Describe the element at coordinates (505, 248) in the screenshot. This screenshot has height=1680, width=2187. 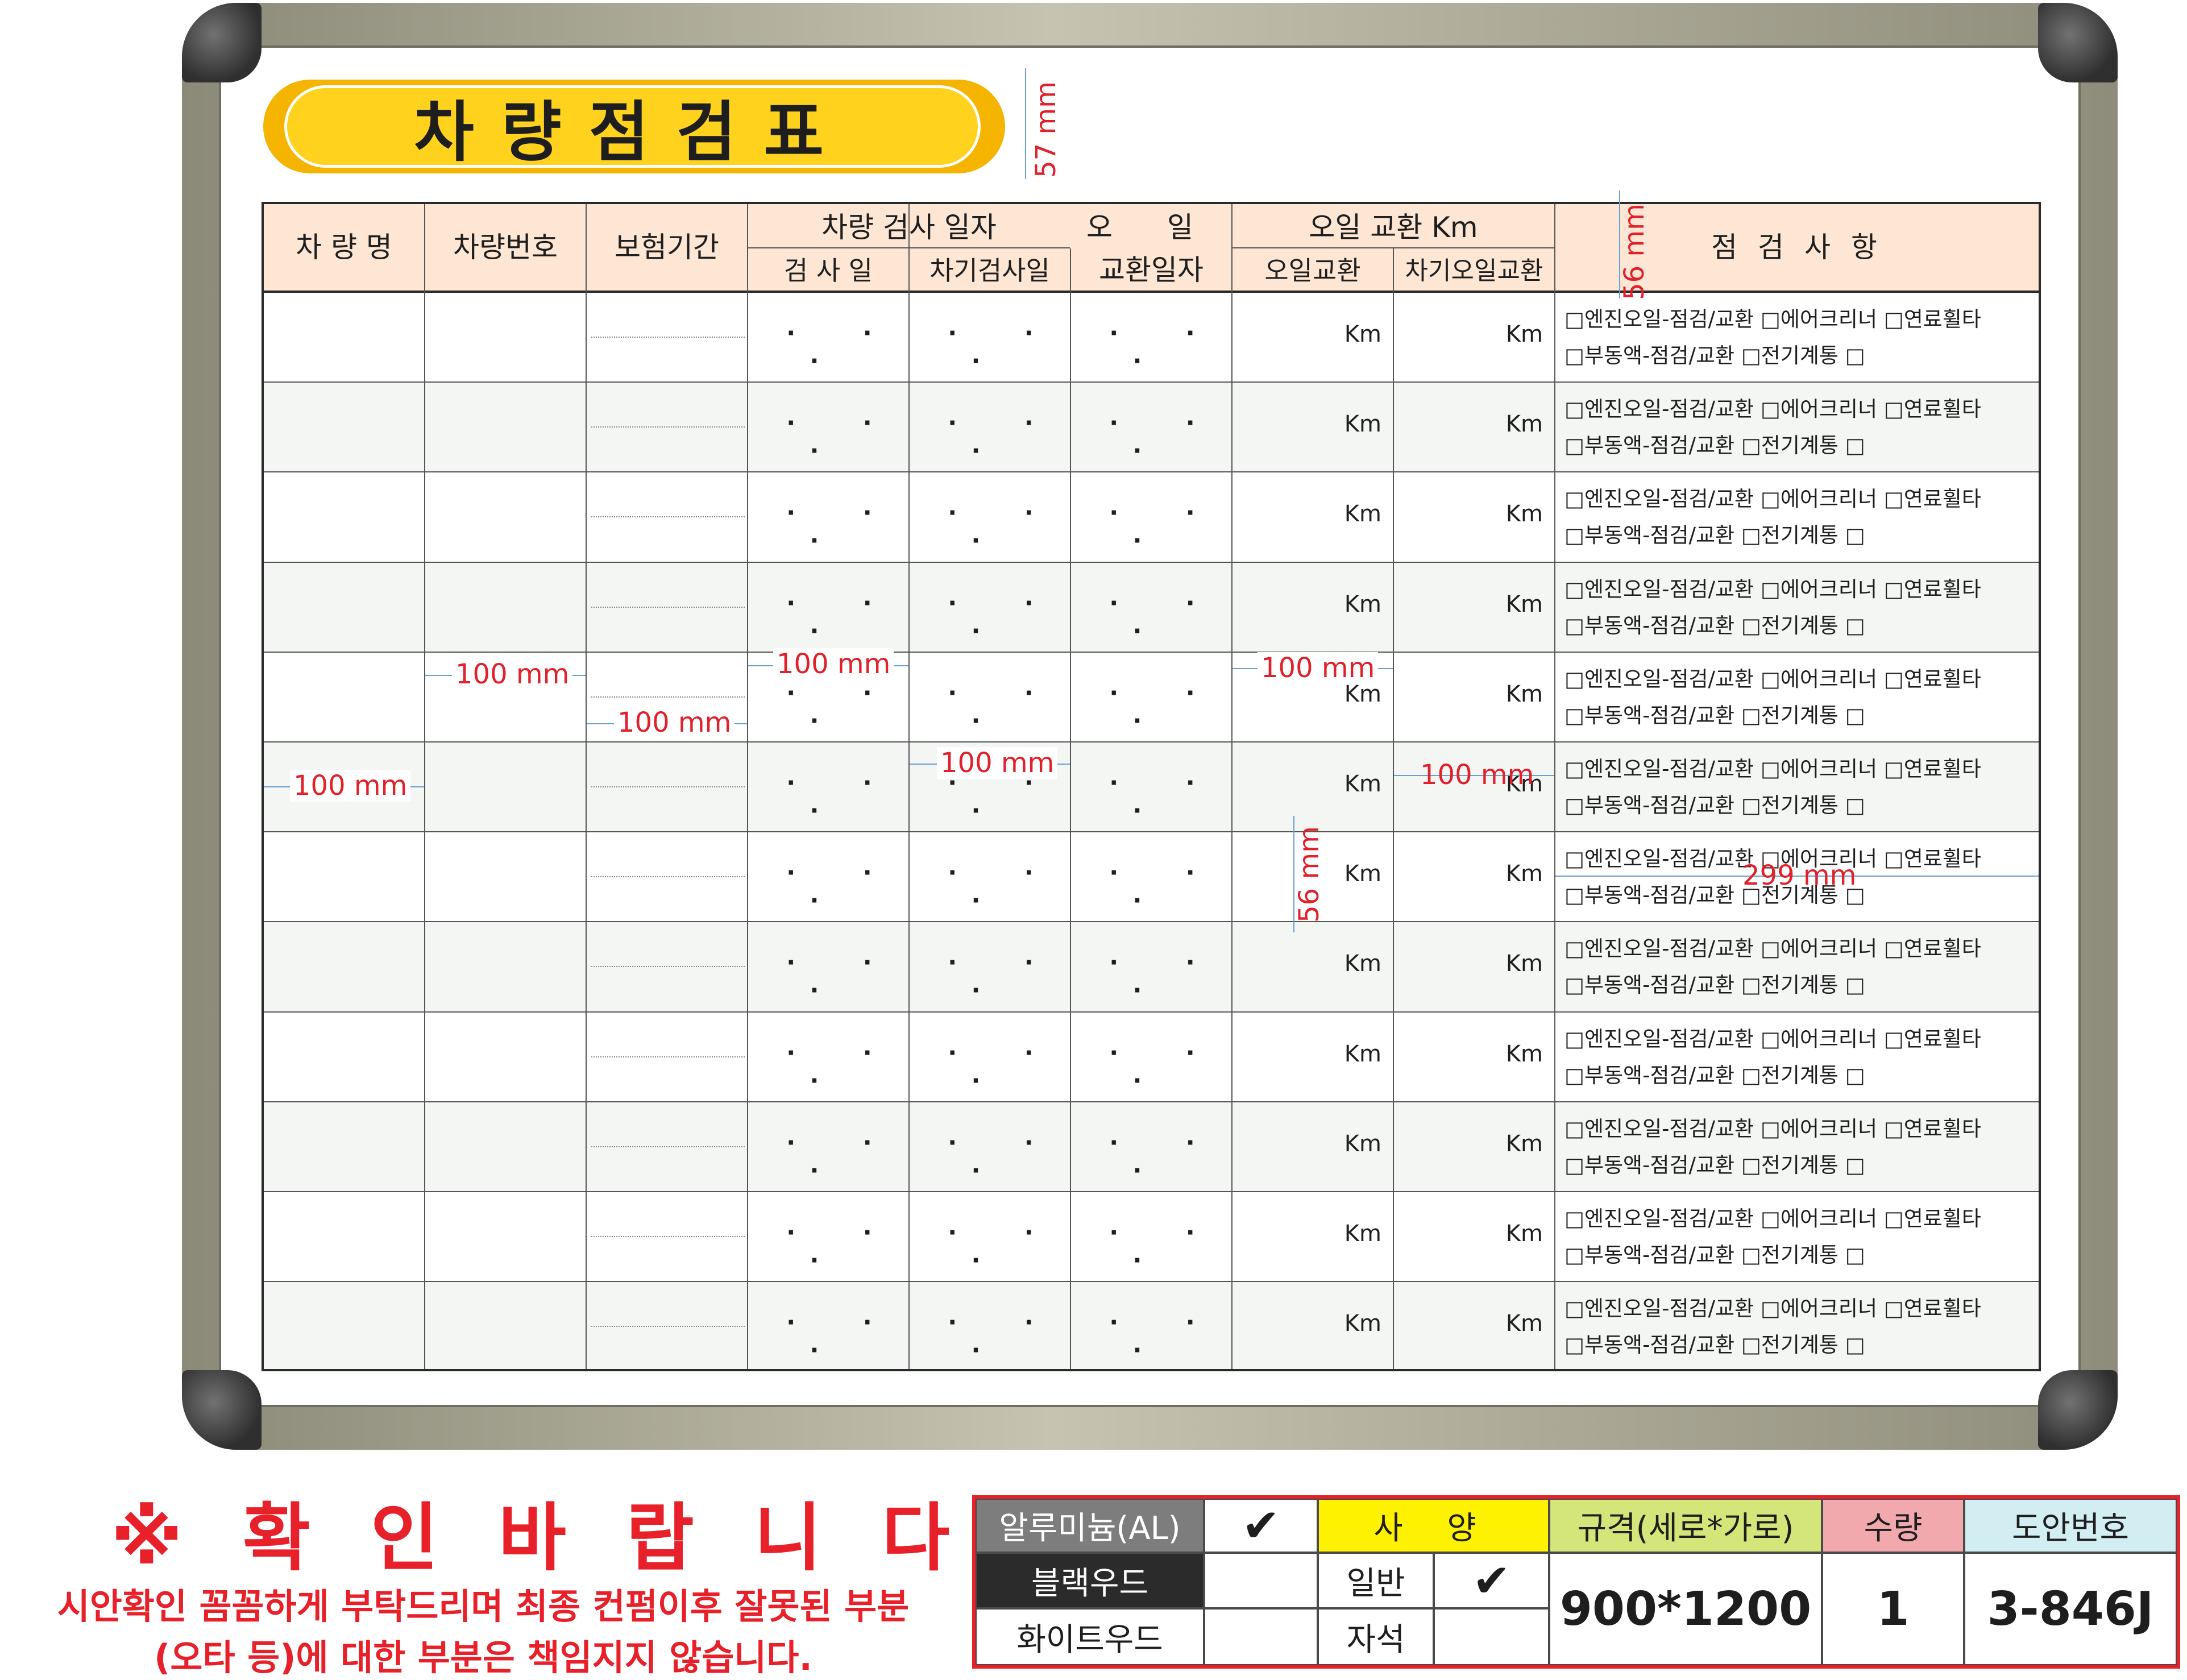
I see `header-vehicle-number: 차량번호` at that location.